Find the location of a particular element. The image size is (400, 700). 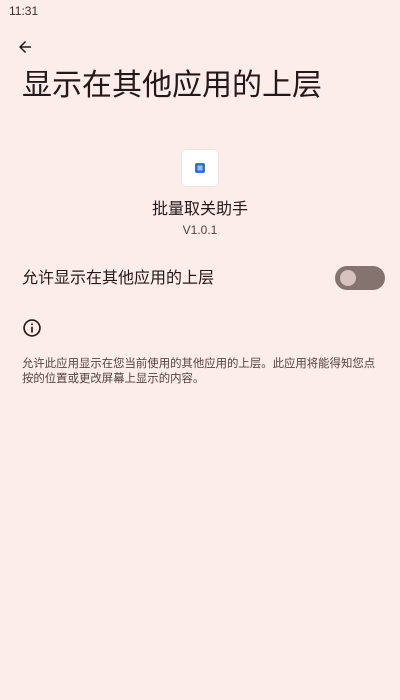

status-bar: 11:31 is located at coordinates (200, 12).